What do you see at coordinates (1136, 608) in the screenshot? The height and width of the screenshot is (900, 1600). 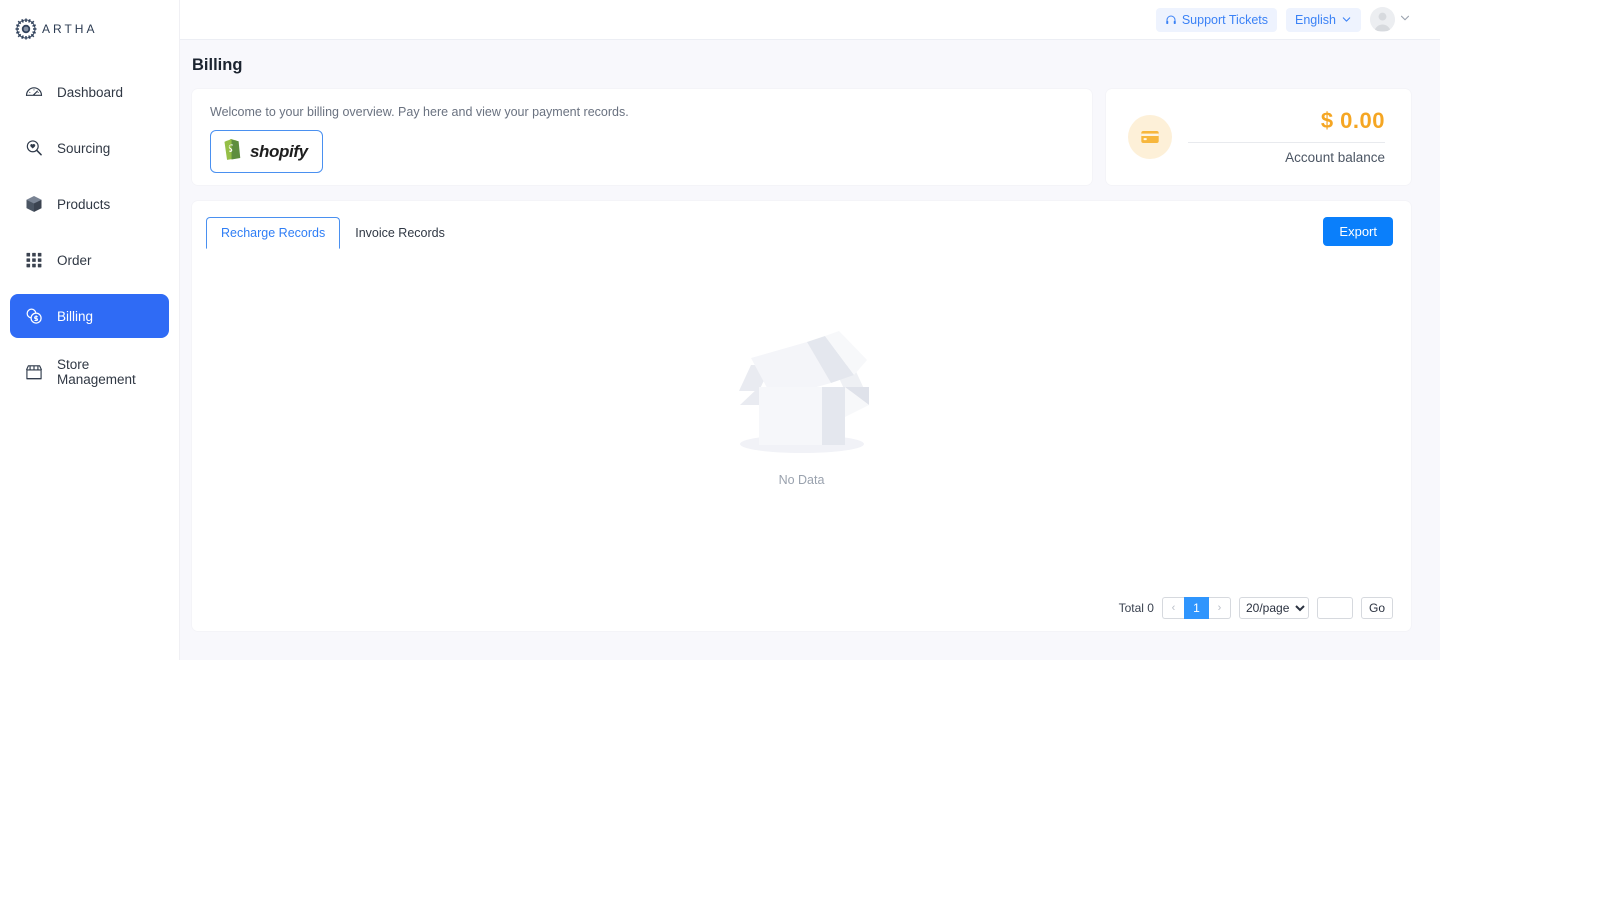 I see `pagination-total: Total 0` at bounding box center [1136, 608].